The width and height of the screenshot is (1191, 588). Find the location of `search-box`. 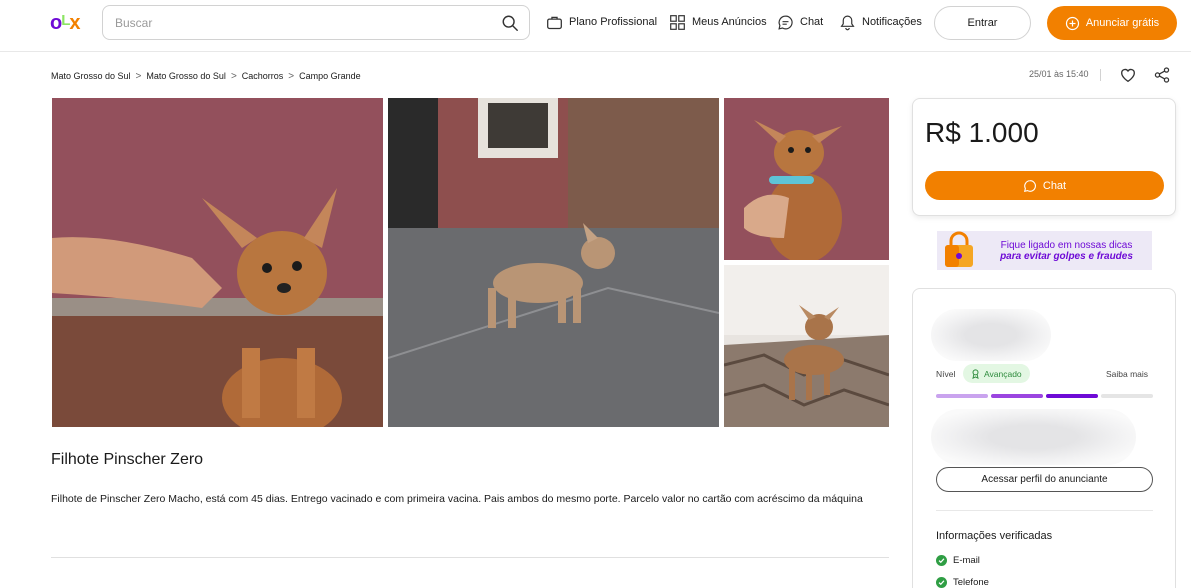

search-box is located at coordinates (316, 22).